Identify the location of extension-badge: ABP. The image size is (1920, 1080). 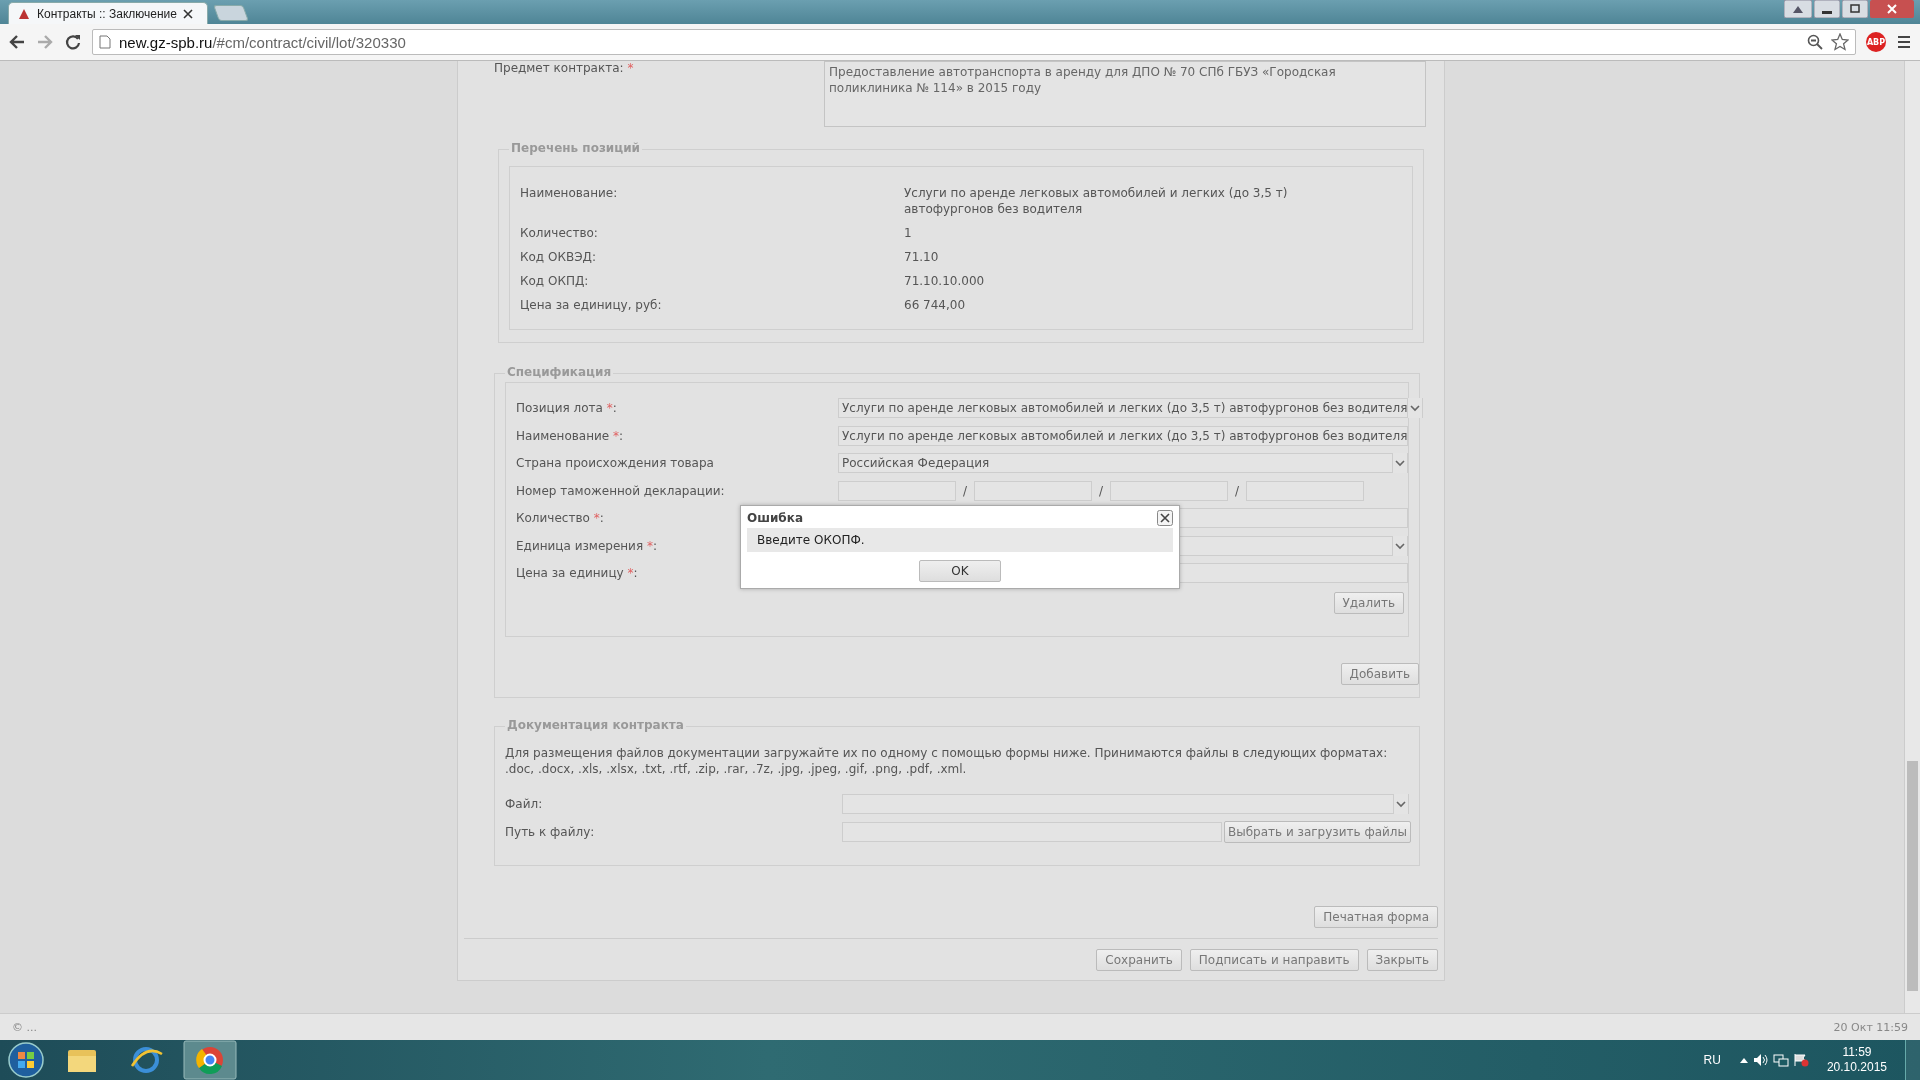
(1876, 42).